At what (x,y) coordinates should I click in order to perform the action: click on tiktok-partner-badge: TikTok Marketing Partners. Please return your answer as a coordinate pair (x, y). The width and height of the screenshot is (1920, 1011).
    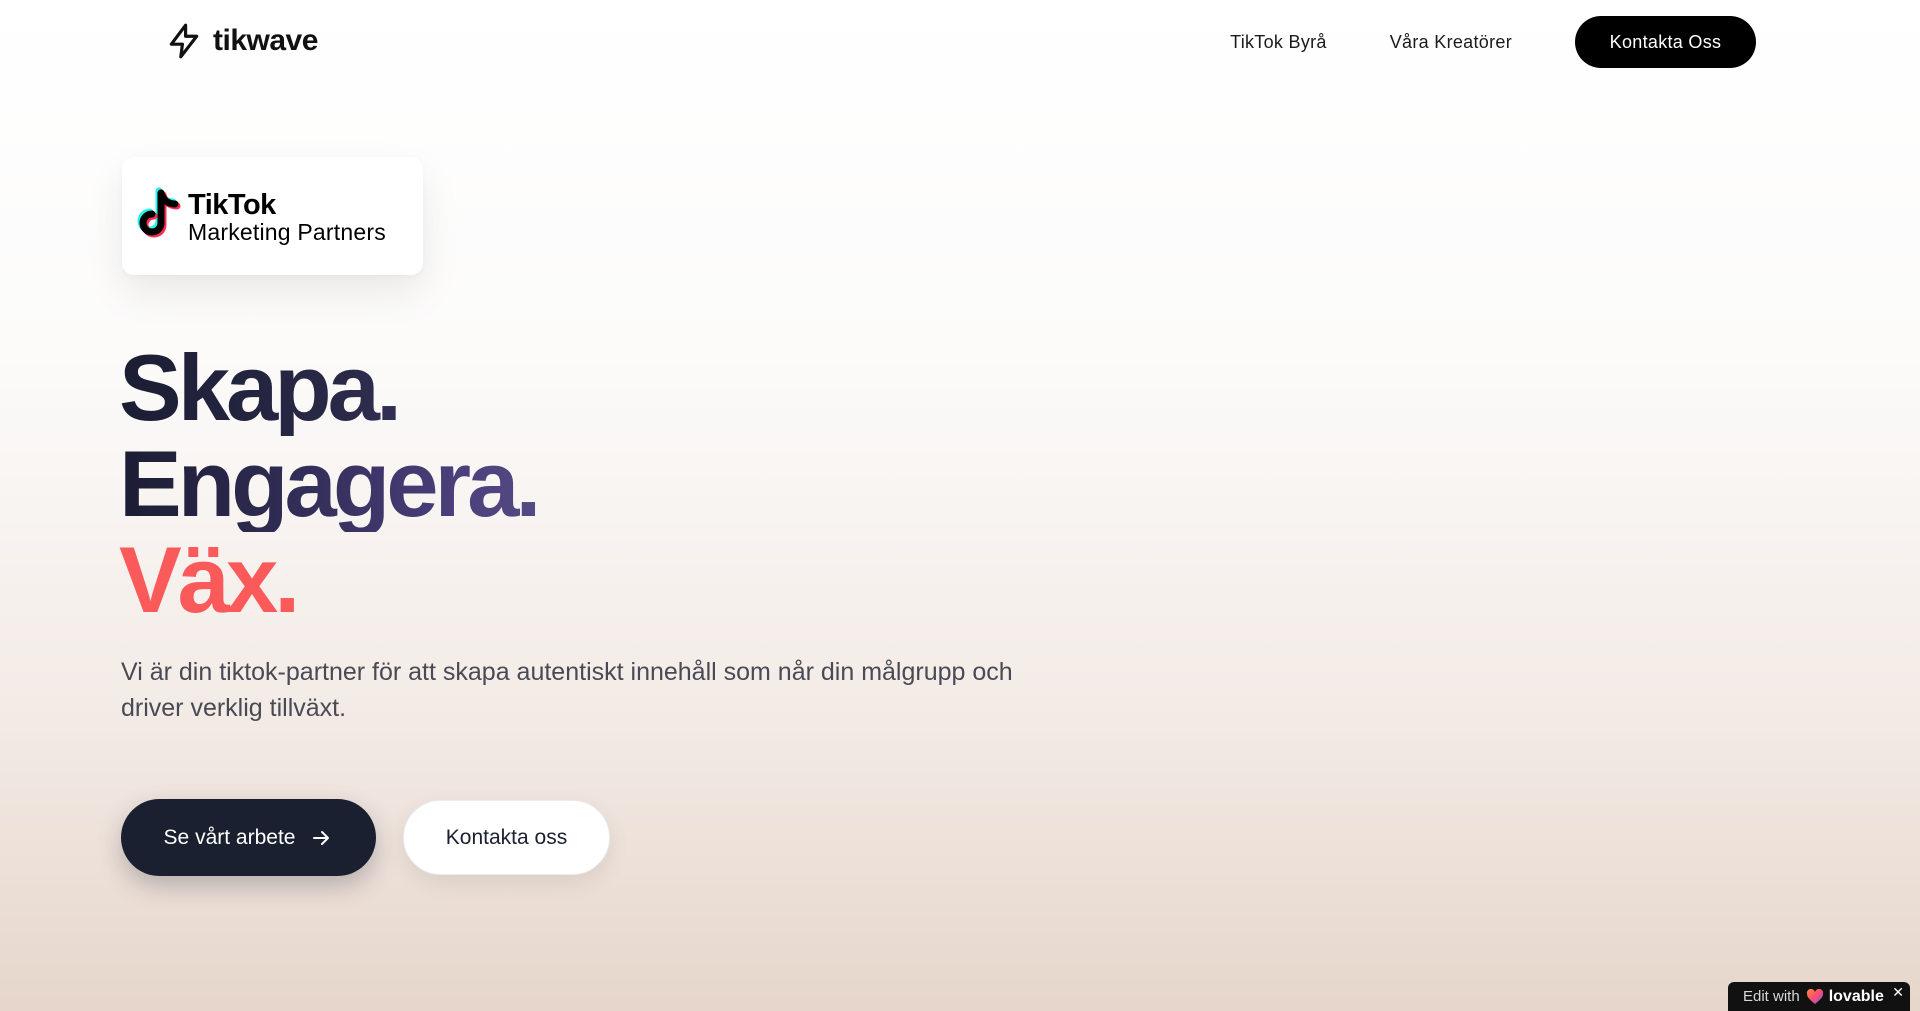
    Looking at the image, I should click on (272, 216).